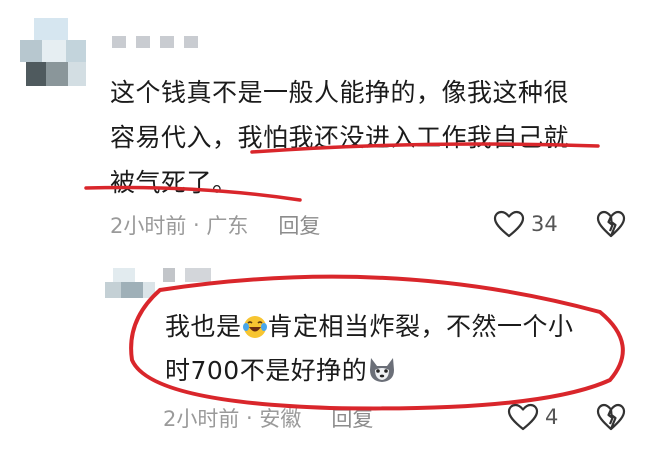  Describe the element at coordinates (352, 418) in the screenshot. I see `reply-reply-button: 回复` at that location.